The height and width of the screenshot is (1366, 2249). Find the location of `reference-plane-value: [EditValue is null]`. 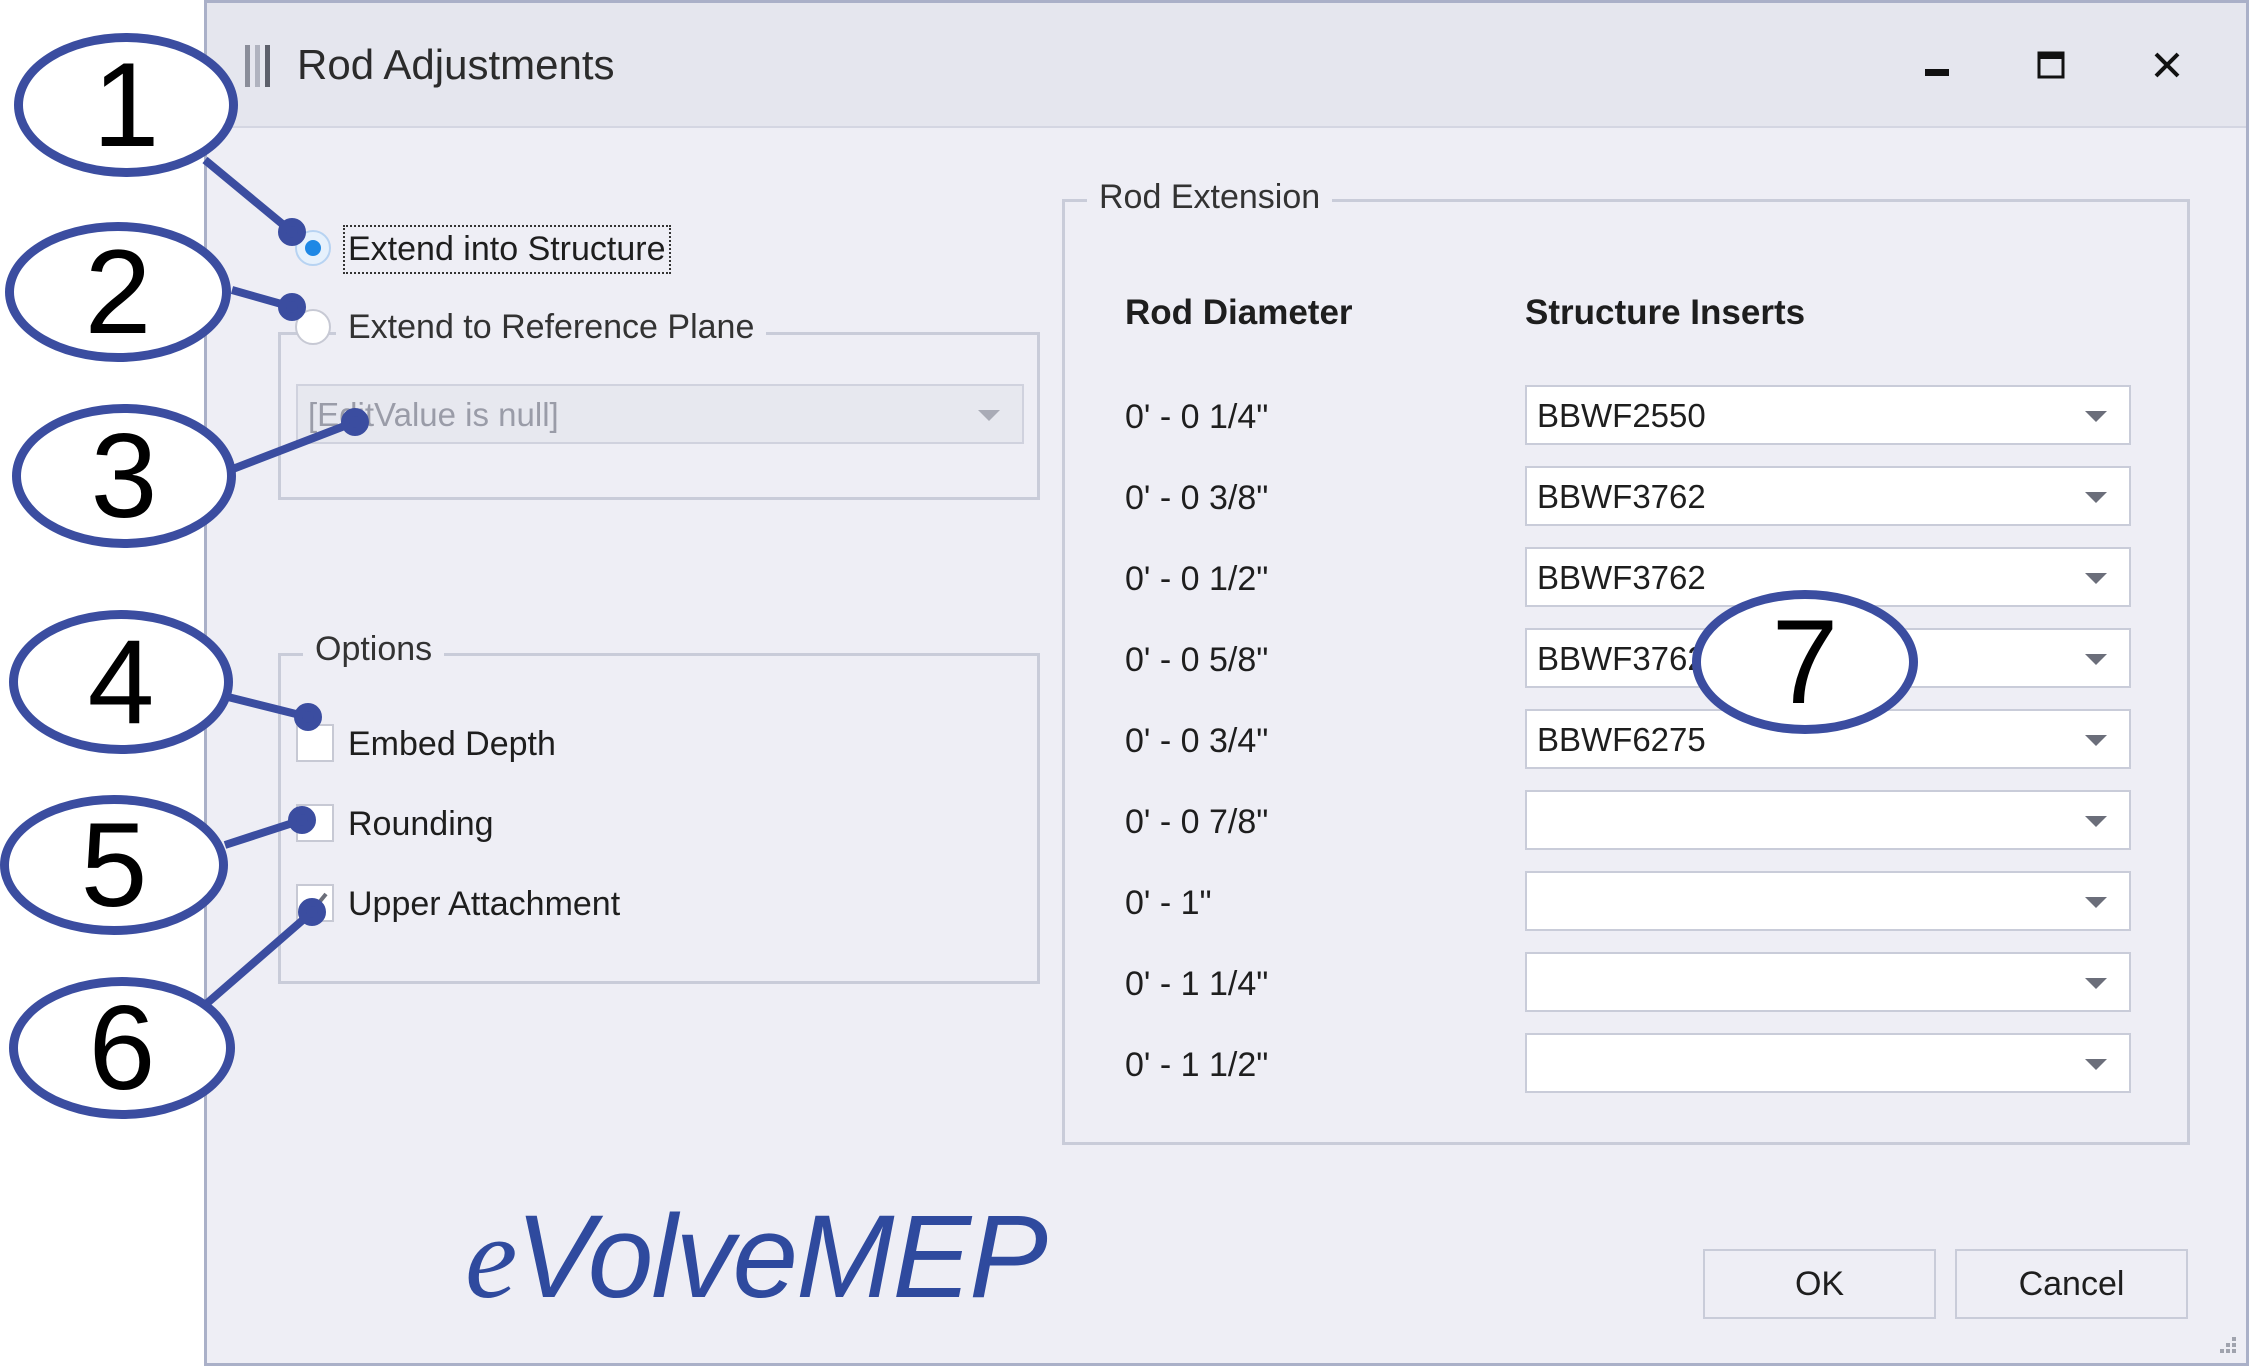

reference-plane-value: [EditValue is null] is located at coordinates (433, 414).